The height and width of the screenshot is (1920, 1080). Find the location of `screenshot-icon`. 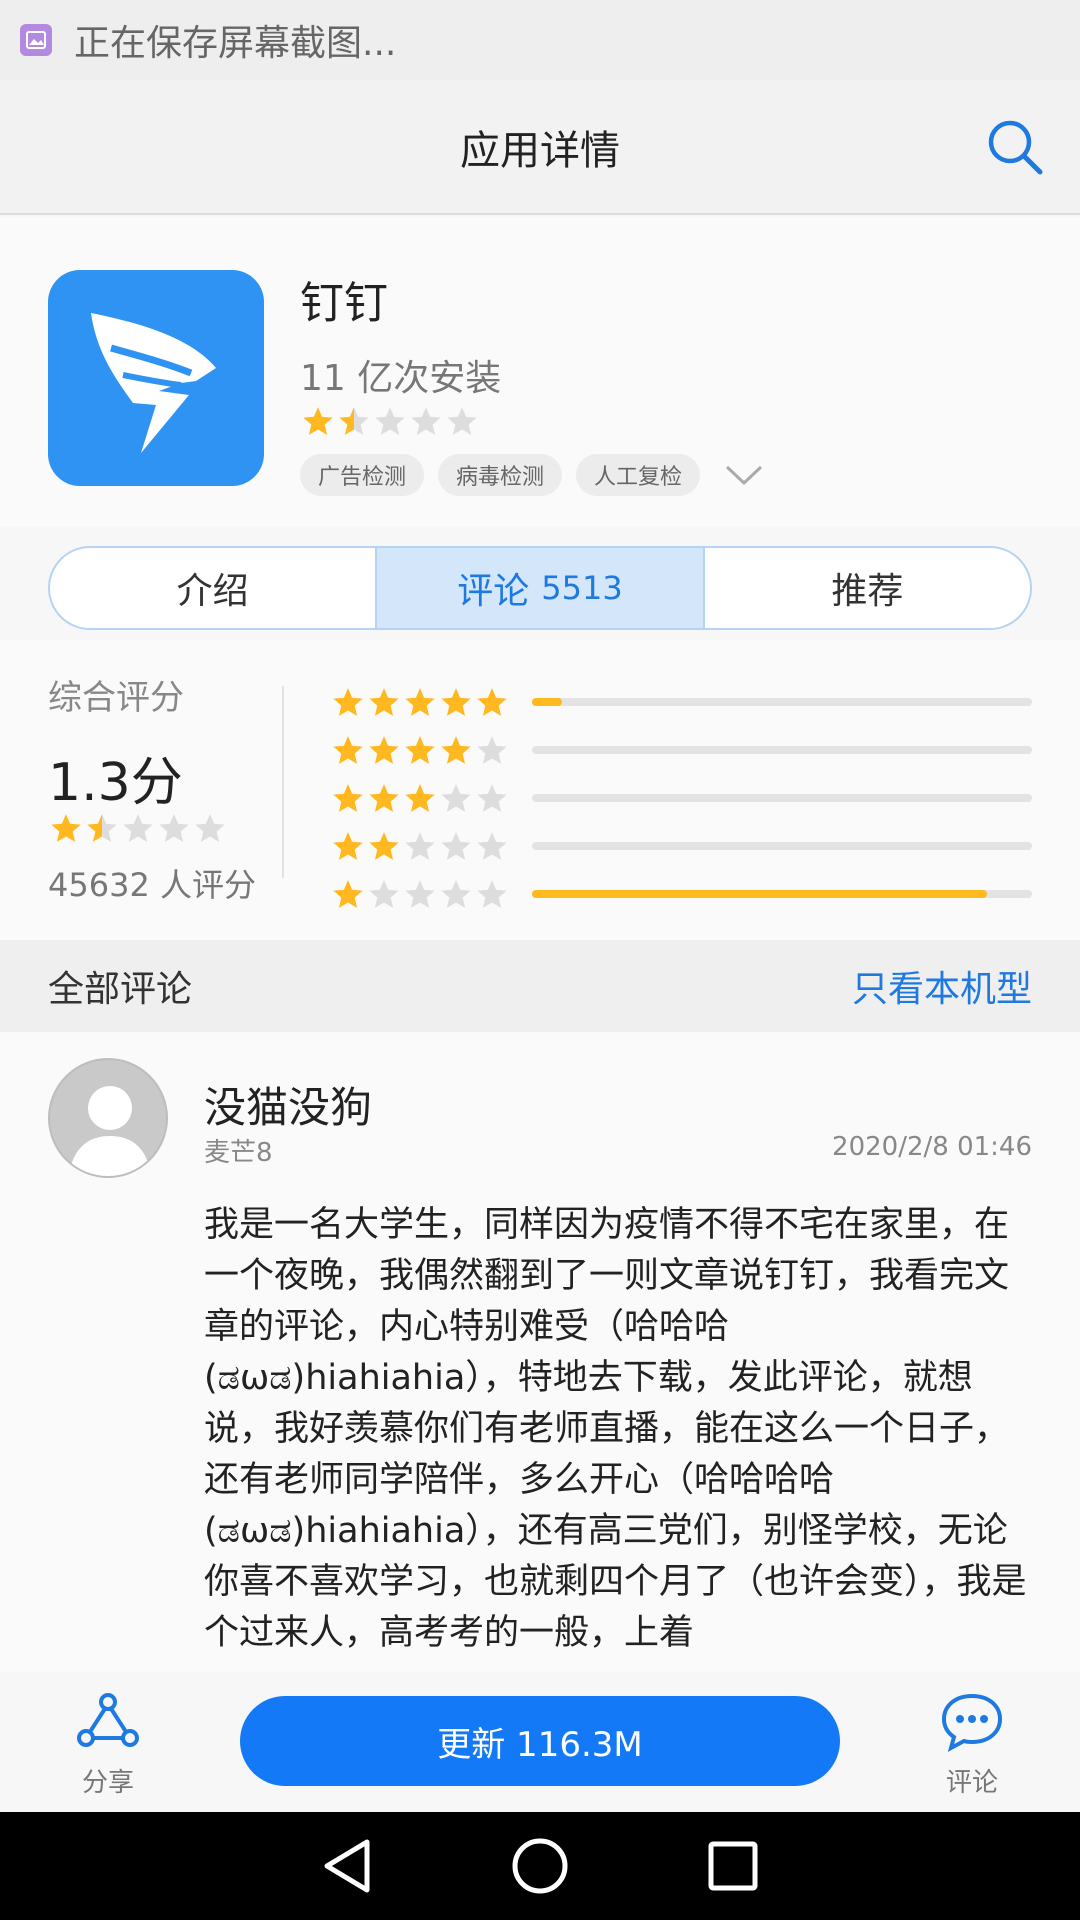

screenshot-icon is located at coordinates (36, 40).